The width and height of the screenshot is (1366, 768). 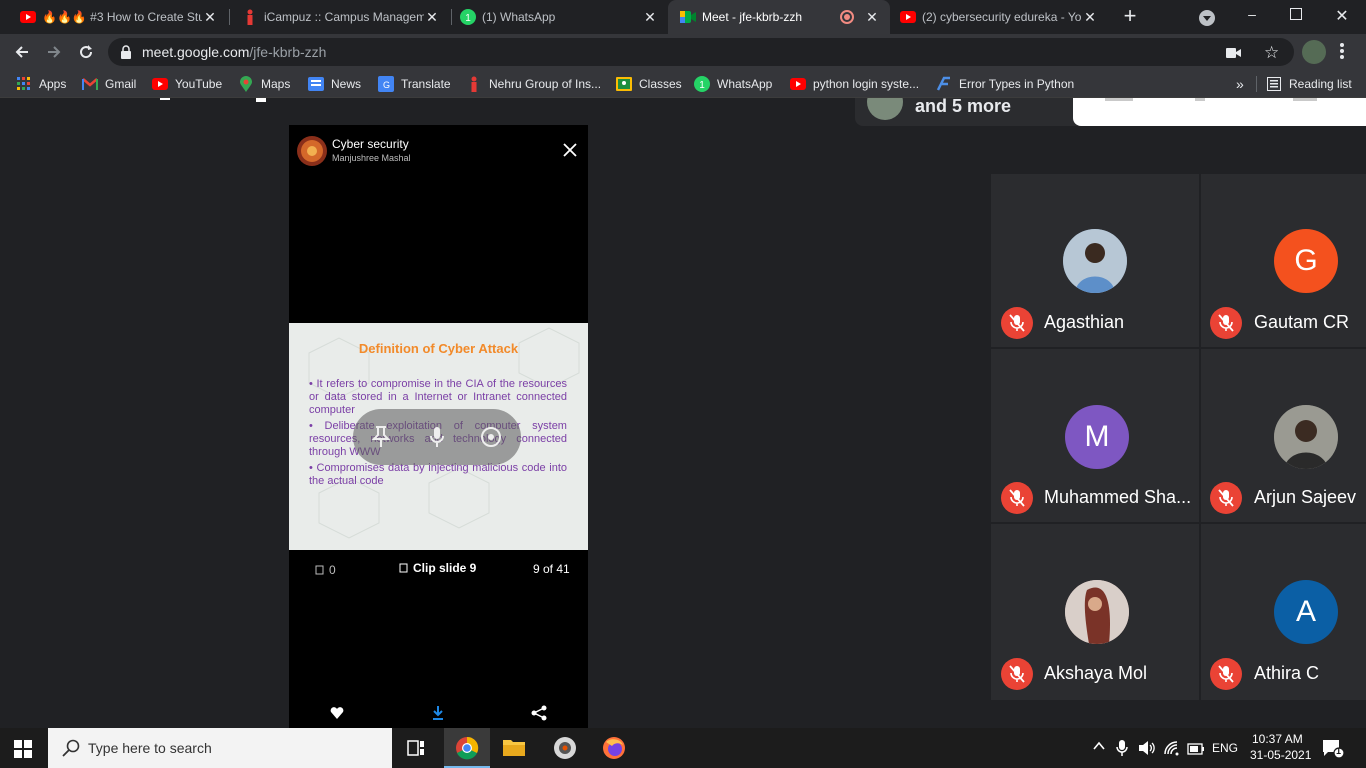 What do you see at coordinates (1280, 755) in the screenshot?
I see `tray-date: 31-05-2021` at bounding box center [1280, 755].